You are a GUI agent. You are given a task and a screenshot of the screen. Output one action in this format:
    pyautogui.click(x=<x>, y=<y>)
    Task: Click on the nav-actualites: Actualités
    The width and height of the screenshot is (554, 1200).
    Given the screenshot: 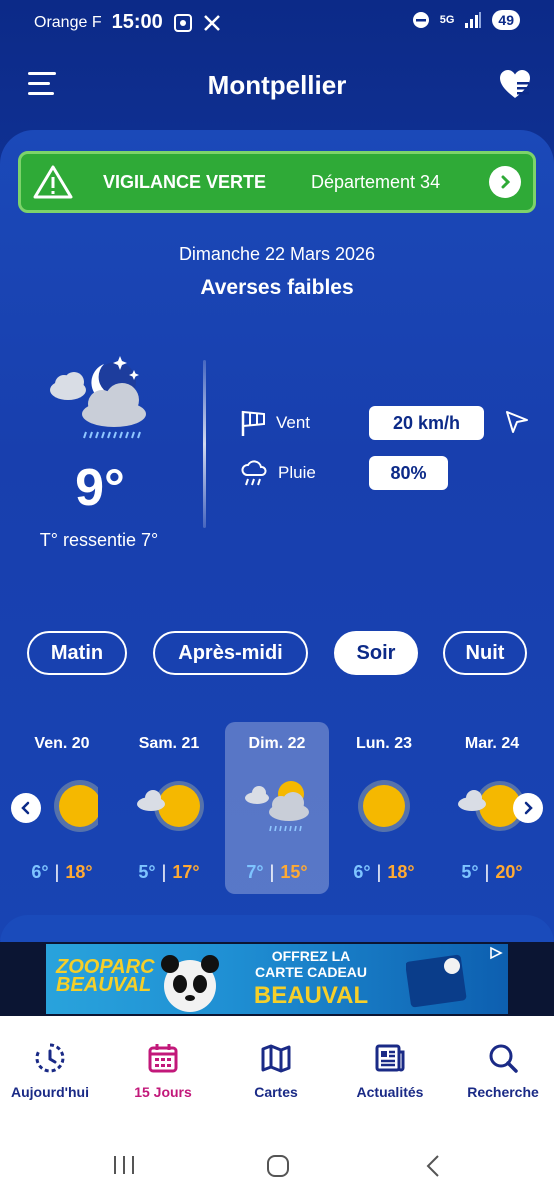 What is the action you would take?
    pyautogui.click(x=390, y=1071)
    